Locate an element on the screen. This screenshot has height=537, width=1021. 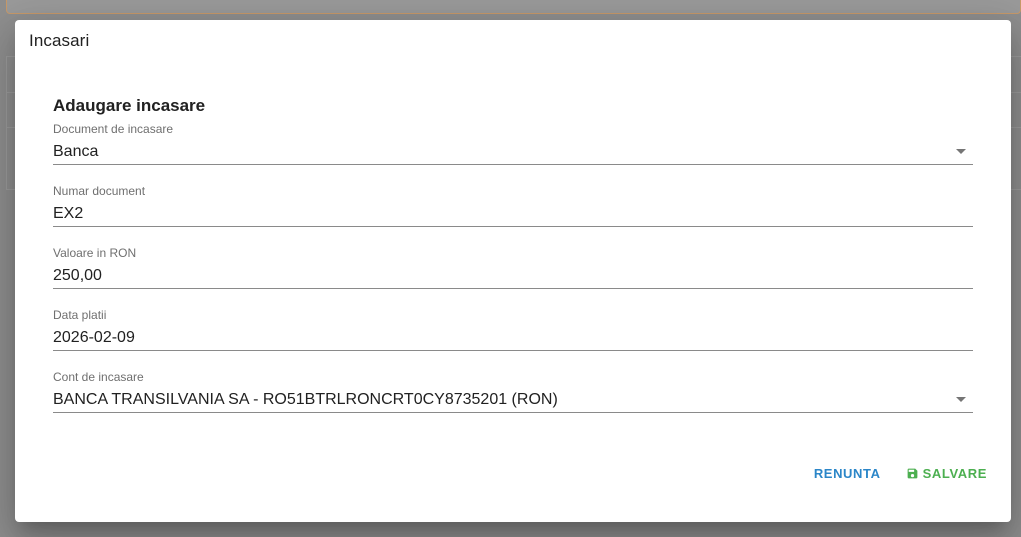
payment-date-input: Data platii 2026-02-09 is located at coordinates (513, 329).